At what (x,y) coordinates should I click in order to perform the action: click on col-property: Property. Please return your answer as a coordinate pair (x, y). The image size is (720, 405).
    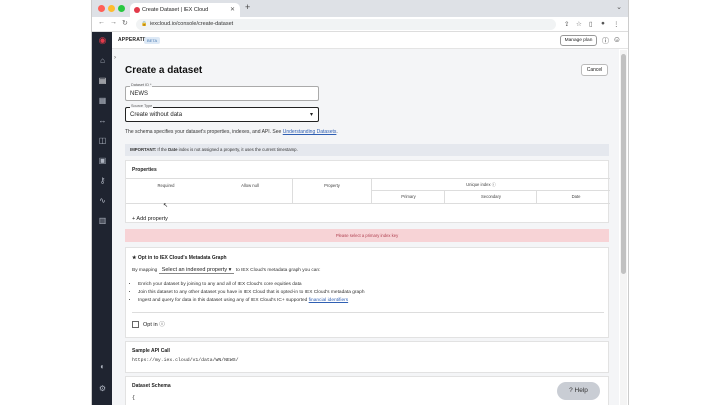
    Looking at the image, I should click on (332, 185).